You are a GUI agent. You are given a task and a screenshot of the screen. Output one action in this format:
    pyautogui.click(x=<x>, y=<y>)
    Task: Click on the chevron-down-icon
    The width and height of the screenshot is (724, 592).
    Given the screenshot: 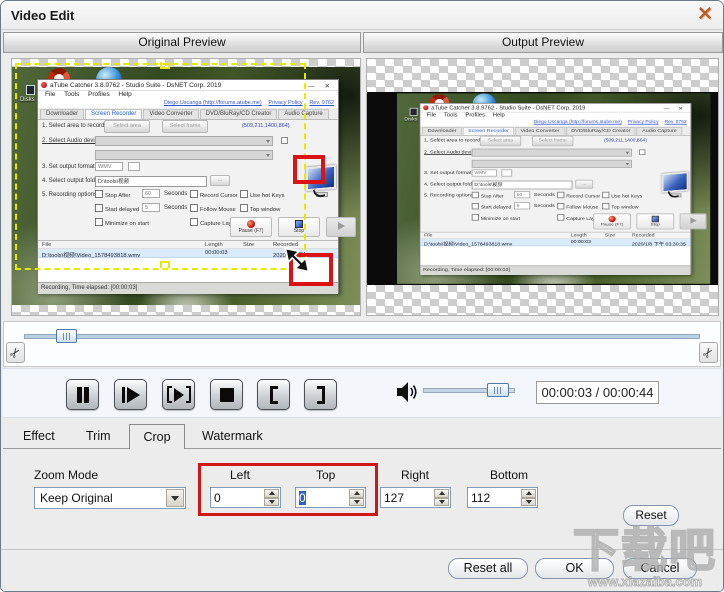 What is the action you would take?
    pyautogui.click(x=175, y=498)
    